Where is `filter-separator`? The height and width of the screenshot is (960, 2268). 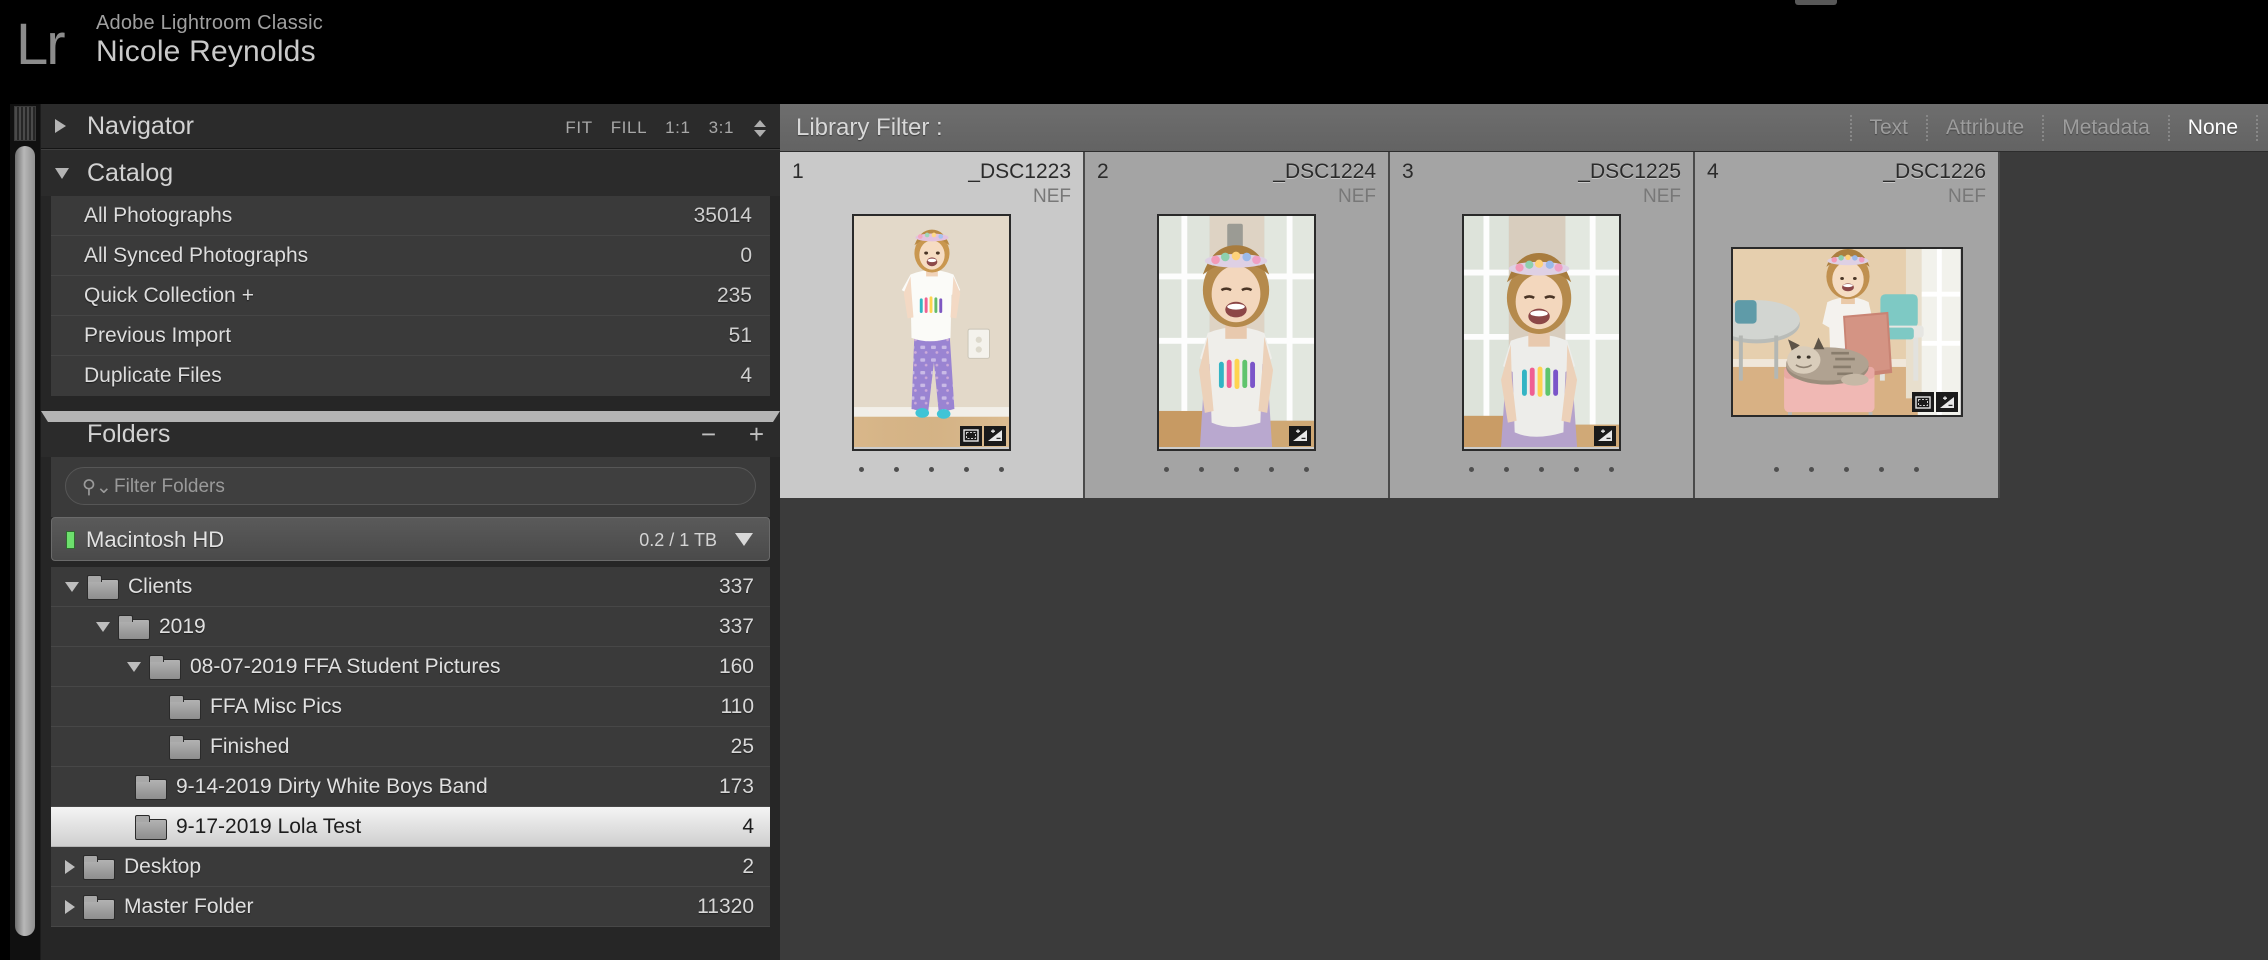 filter-separator is located at coordinates (2257, 128).